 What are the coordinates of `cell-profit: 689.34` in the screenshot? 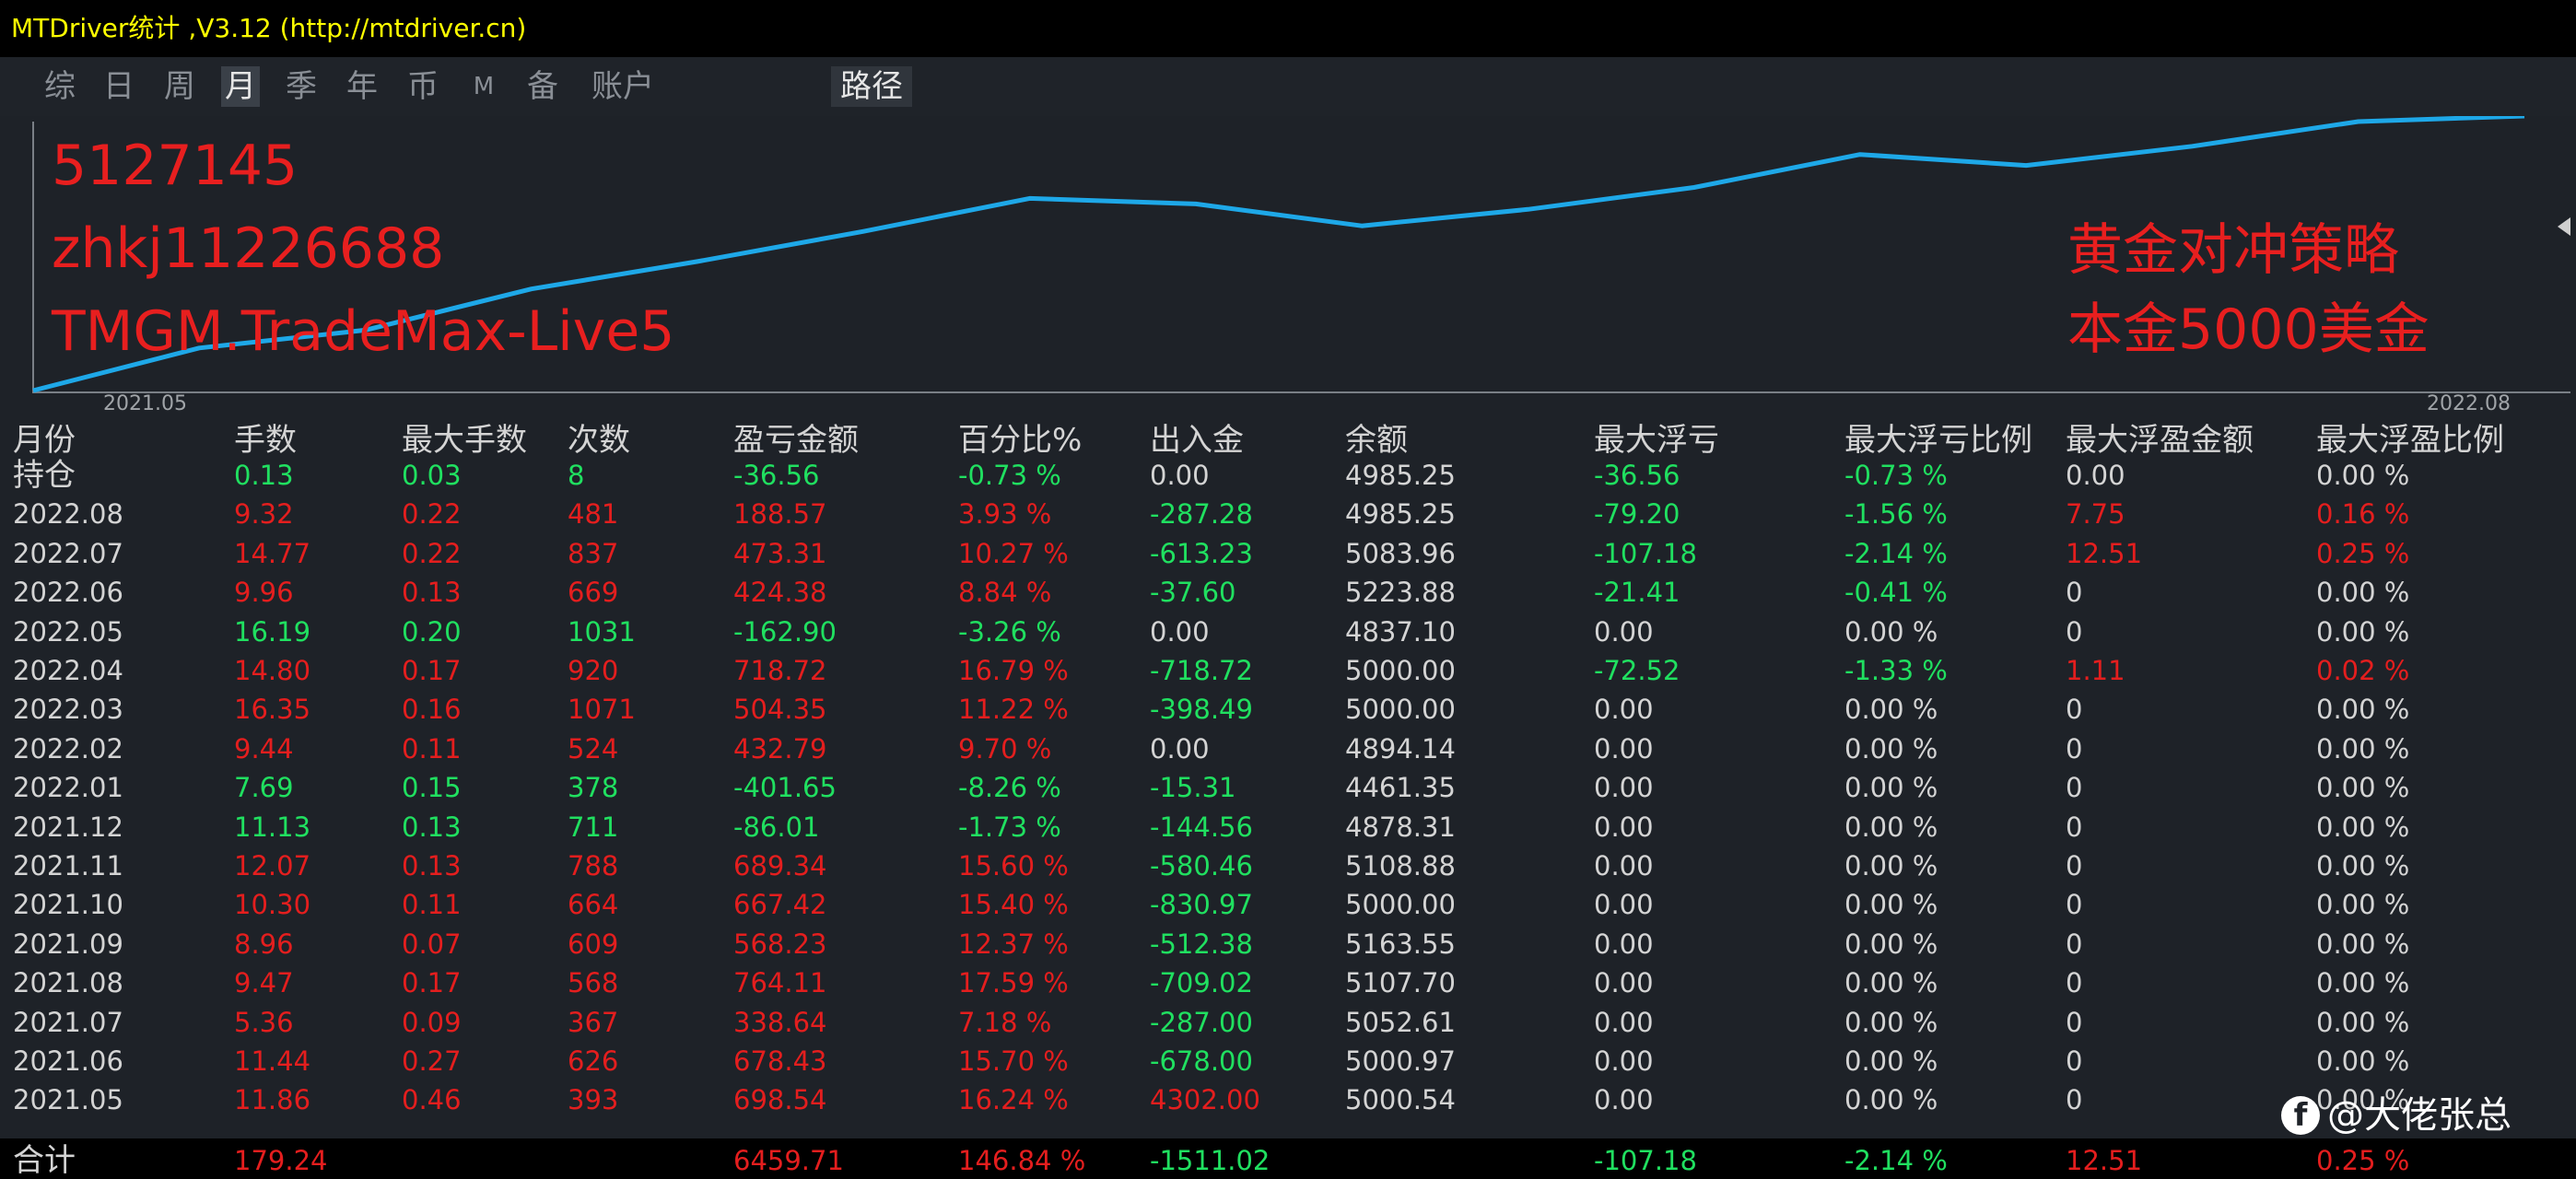 It's located at (780, 865).